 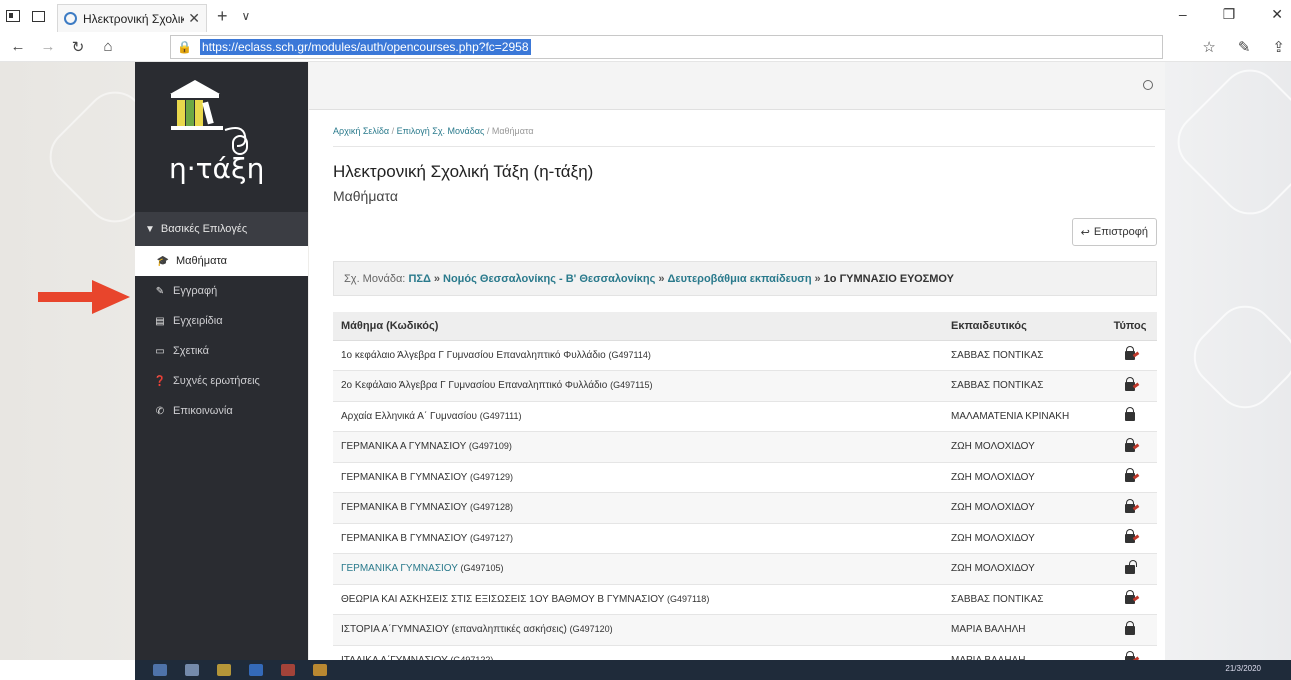 What do you see at coordinates (132, 18) in the screenshot?
I see `browser-tab: Ηλεκτρονική Σχολική Τε ✕` at bounding box center [132, 18].